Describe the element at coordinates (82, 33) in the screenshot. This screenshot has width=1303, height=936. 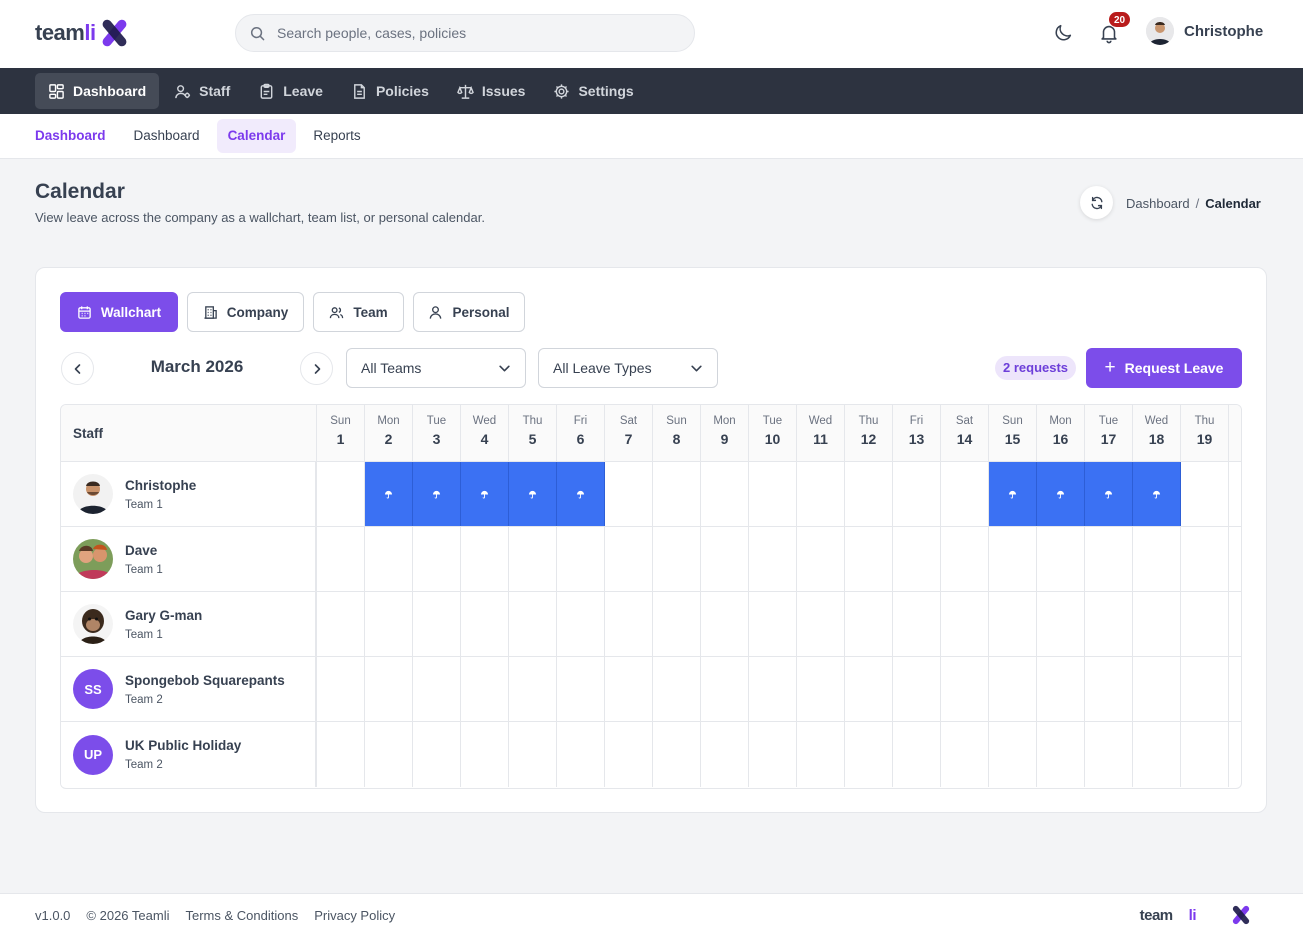
I see `teamli-logo: teamli` at that location.